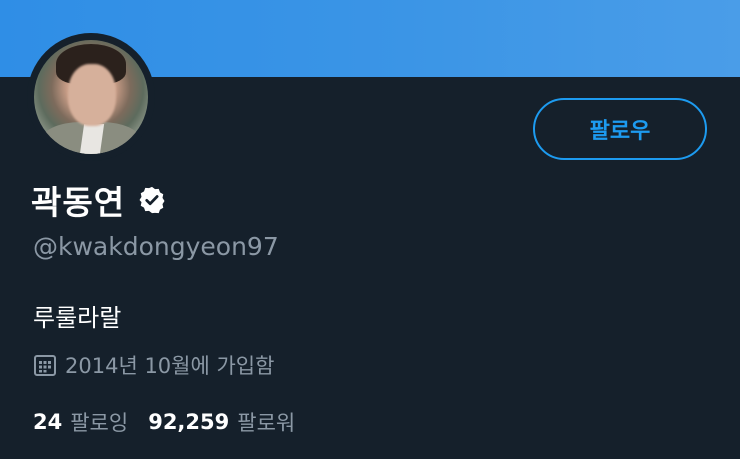 The image size is (740, 459). I want to click on follow-stats: 24 팔로잉 92,259 팔로워, so click(174, 422).